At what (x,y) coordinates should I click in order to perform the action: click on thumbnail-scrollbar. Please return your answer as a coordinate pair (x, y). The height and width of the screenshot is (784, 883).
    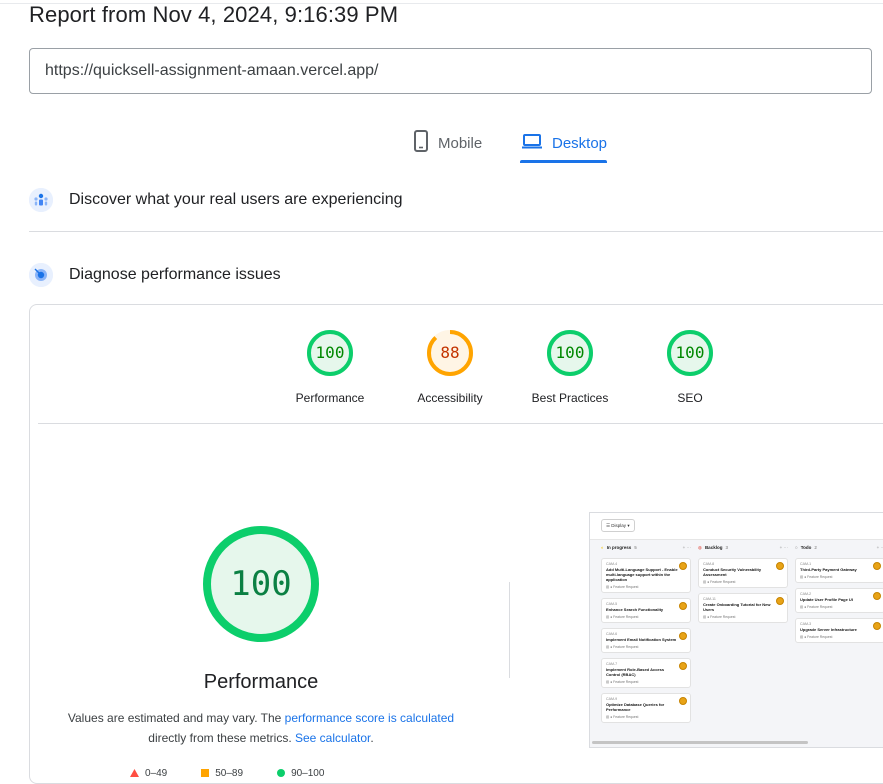
    Looking at the image, I should click on (700, 742).